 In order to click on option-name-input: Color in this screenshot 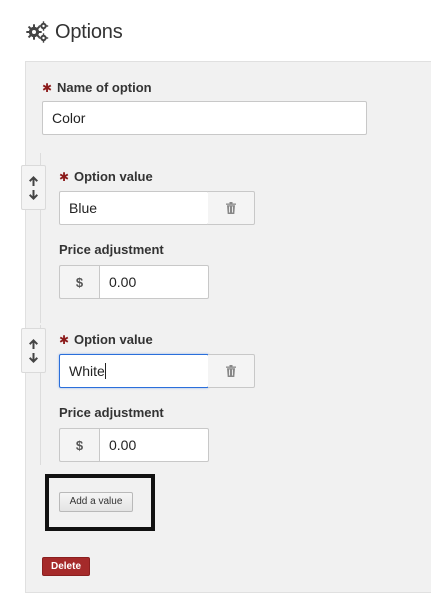, I will do `click(204, 118)`.